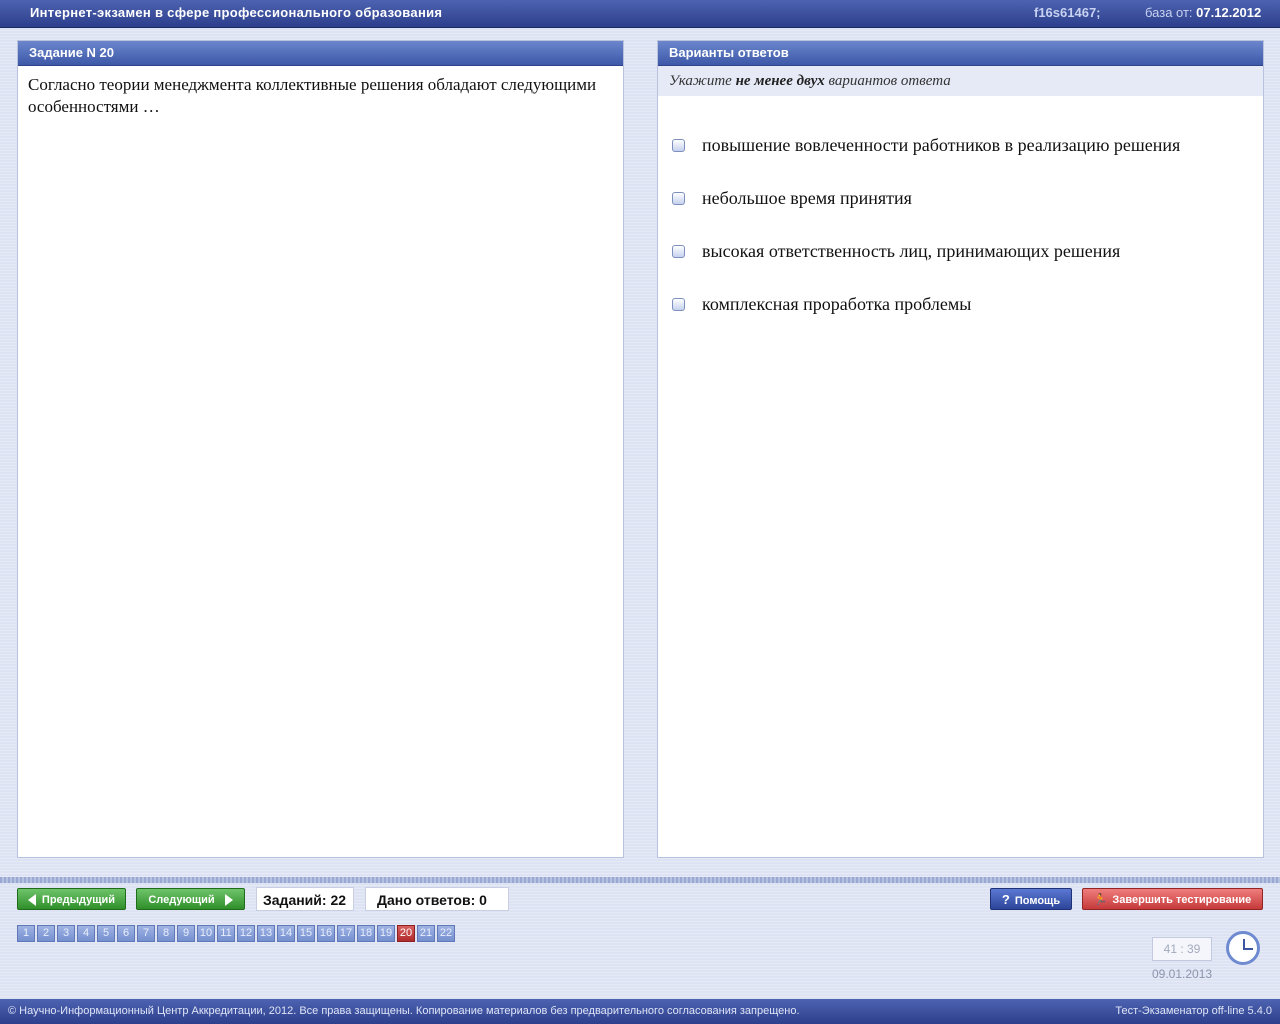 The height and width of the screenshot is (1024, 1280). I want to click on help-button: ? Помощь, so click(1031, 899).